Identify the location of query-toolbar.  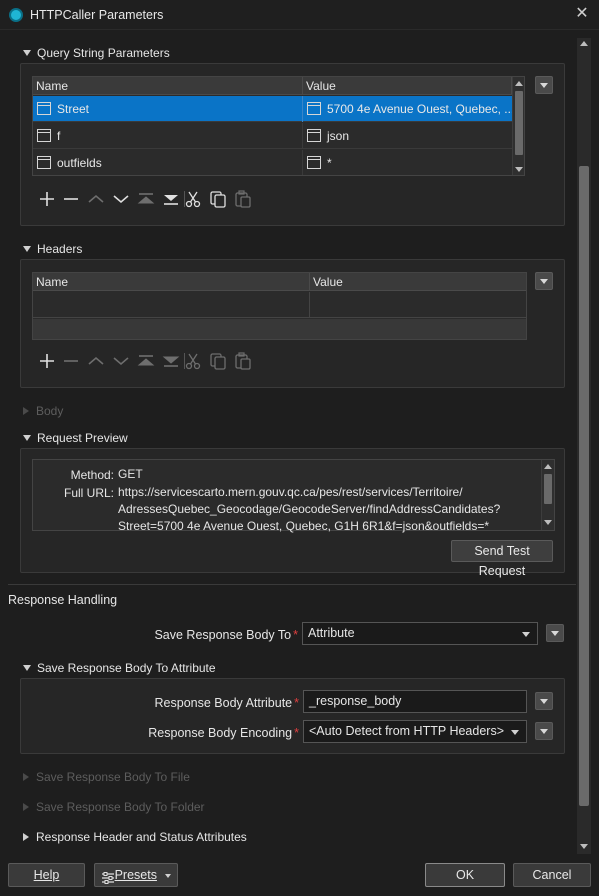
(156, 200).